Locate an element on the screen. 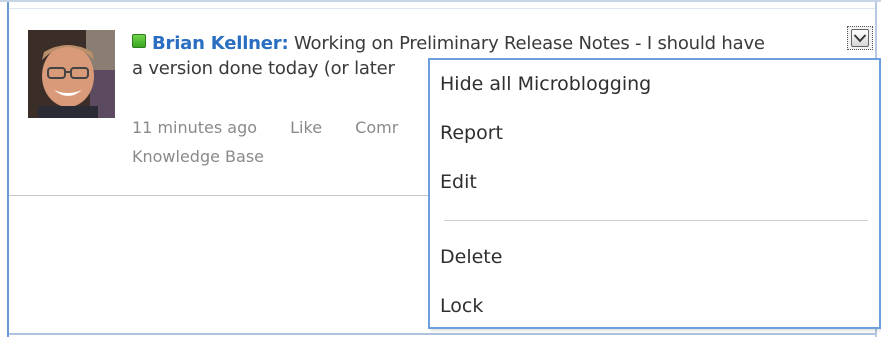  menu-item-hide-all-microblogging: Hide all Microblogging is located at coordinates (545, 84).